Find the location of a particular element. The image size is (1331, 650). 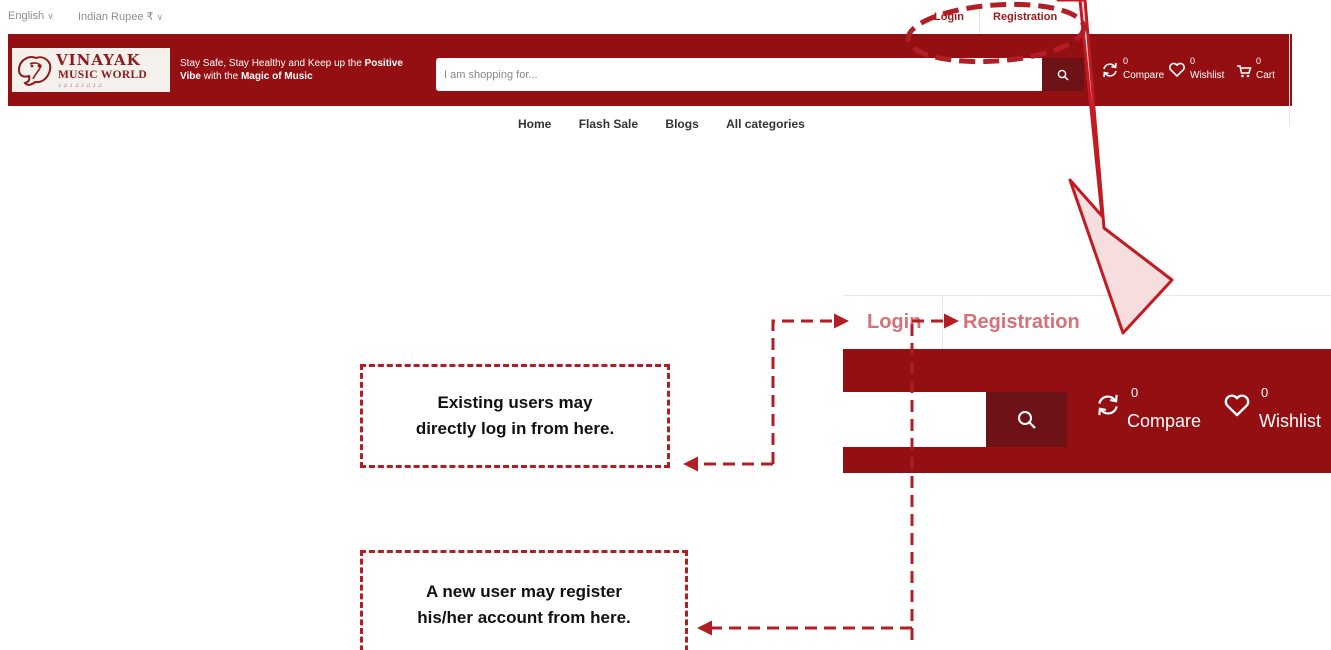

site-logo: VINAYAK MUSIC WORLD ♪♫♪♫♪♫♪♫ is located at coordinates (91, 70).